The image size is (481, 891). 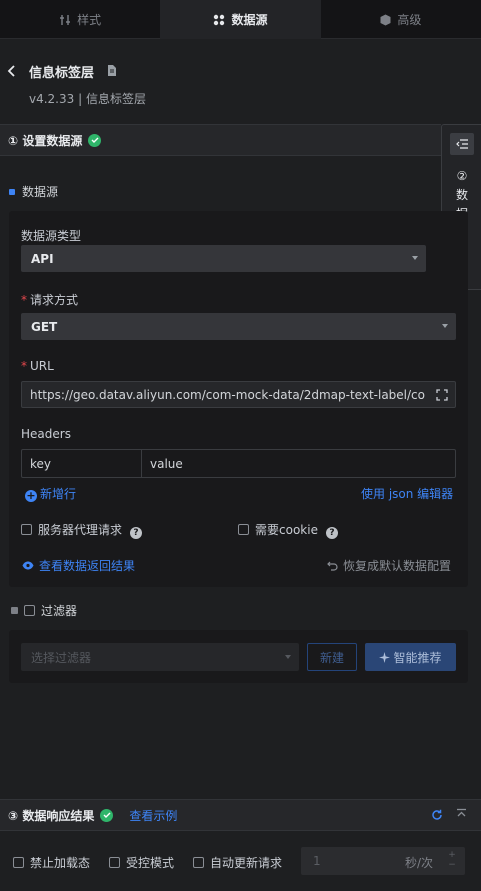 I want to click on document-icon, so click(x=112, y=70).